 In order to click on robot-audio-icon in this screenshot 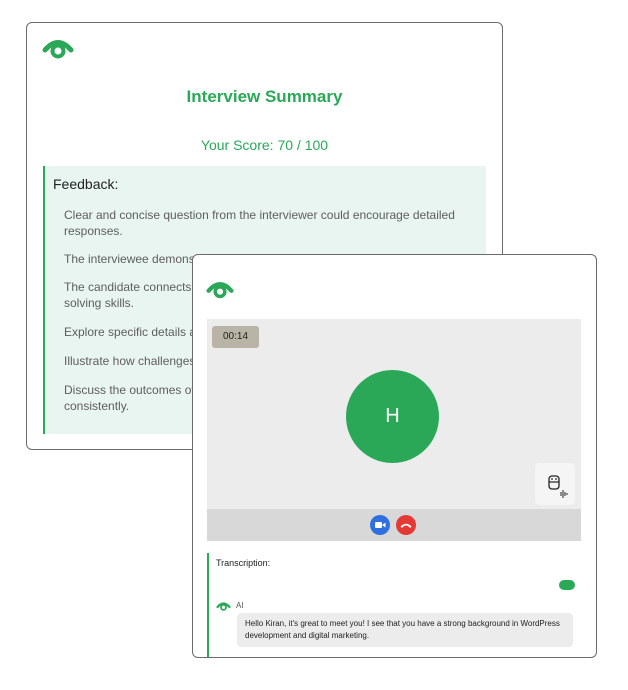, I will do `click(555, 484)`.